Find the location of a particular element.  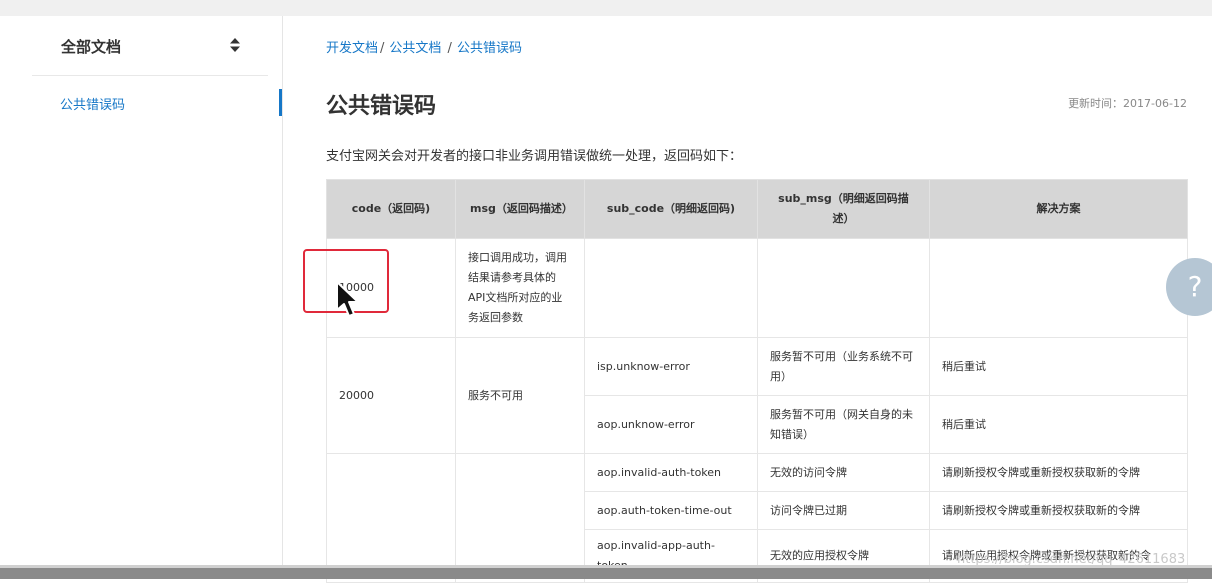

cell-code is located at coordinates (391, 518).